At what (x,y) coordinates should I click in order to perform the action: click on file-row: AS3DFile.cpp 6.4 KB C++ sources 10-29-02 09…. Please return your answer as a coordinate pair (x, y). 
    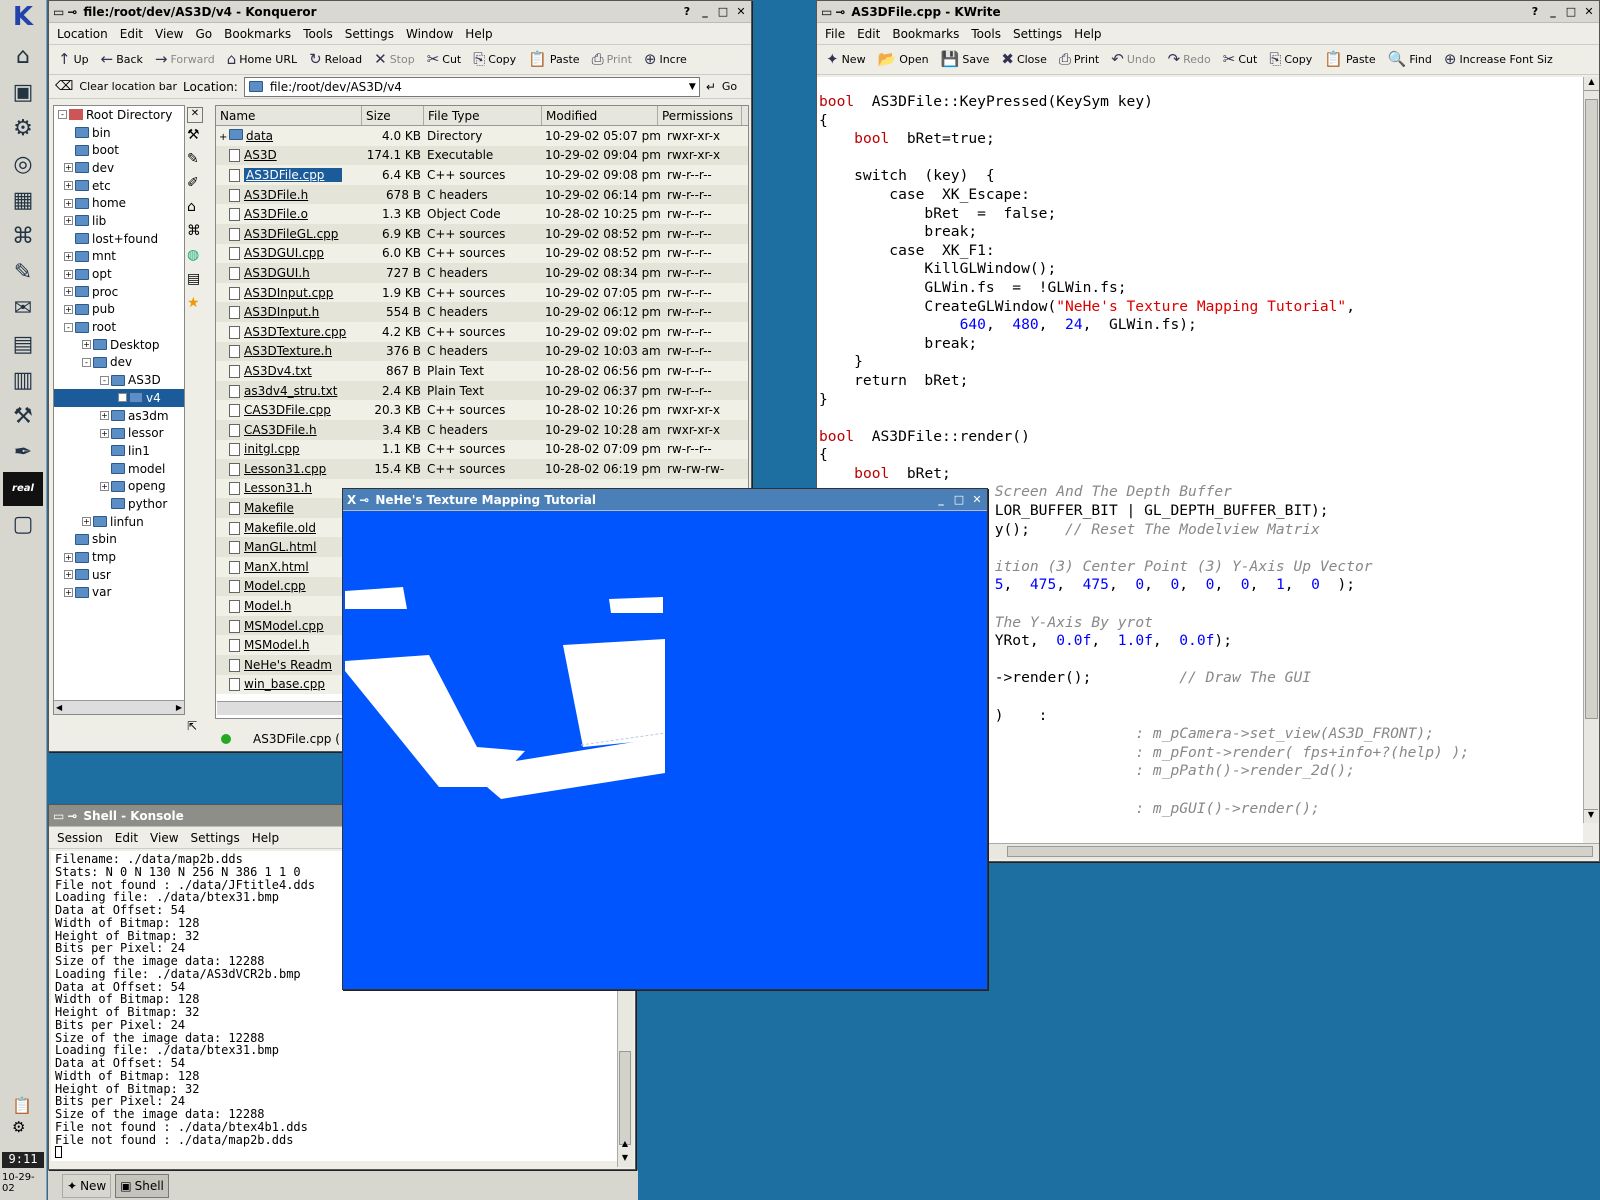
    Looking at the image, I should click on (482, 175).